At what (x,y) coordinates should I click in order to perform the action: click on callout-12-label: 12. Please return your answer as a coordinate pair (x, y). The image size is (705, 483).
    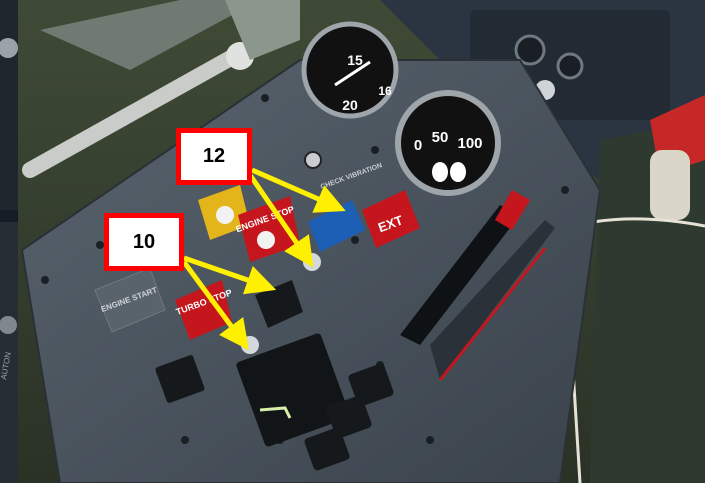
    Looking at the image, I should click on (214, 156).